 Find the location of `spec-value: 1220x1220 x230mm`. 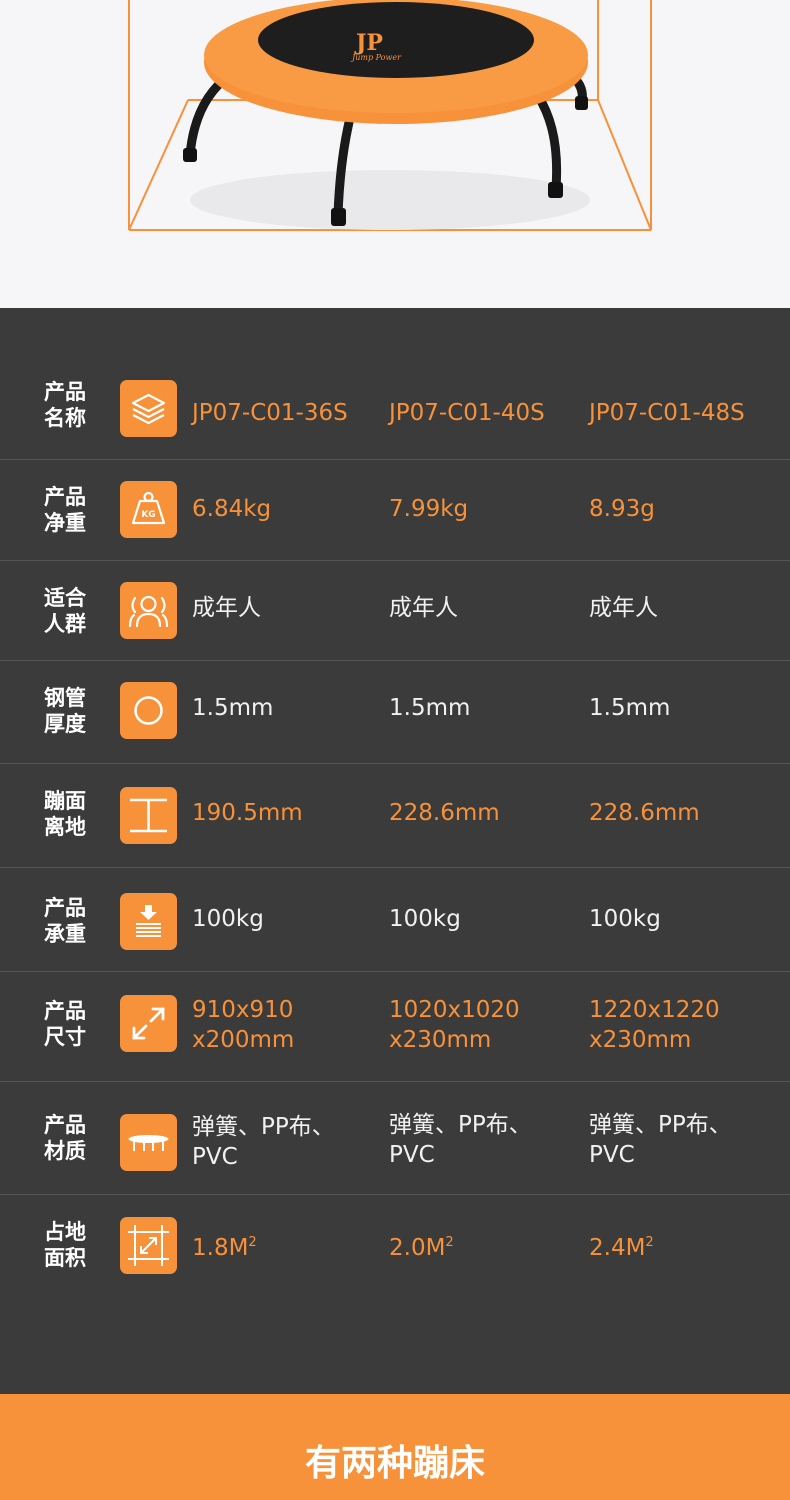

spec-value: 1220x1220 x230mm is located at coordinates (654, 1025).